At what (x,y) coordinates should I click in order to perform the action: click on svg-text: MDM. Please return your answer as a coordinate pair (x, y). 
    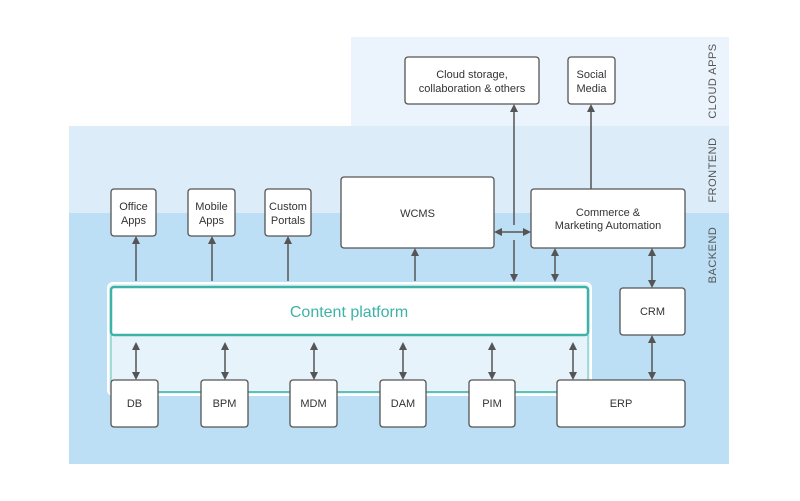
    Looking at the image, I should click on (313, 404).